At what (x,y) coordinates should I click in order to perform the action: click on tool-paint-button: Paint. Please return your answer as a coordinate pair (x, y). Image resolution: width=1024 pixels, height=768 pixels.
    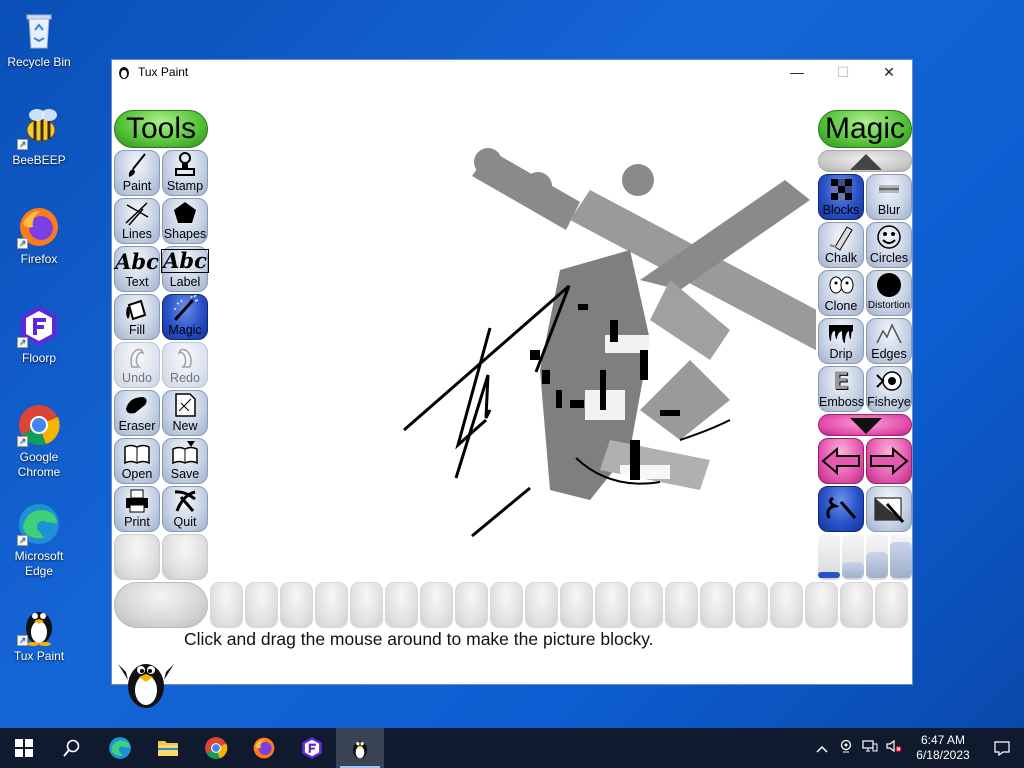
    Looking at the image, I should click on (137, 173).